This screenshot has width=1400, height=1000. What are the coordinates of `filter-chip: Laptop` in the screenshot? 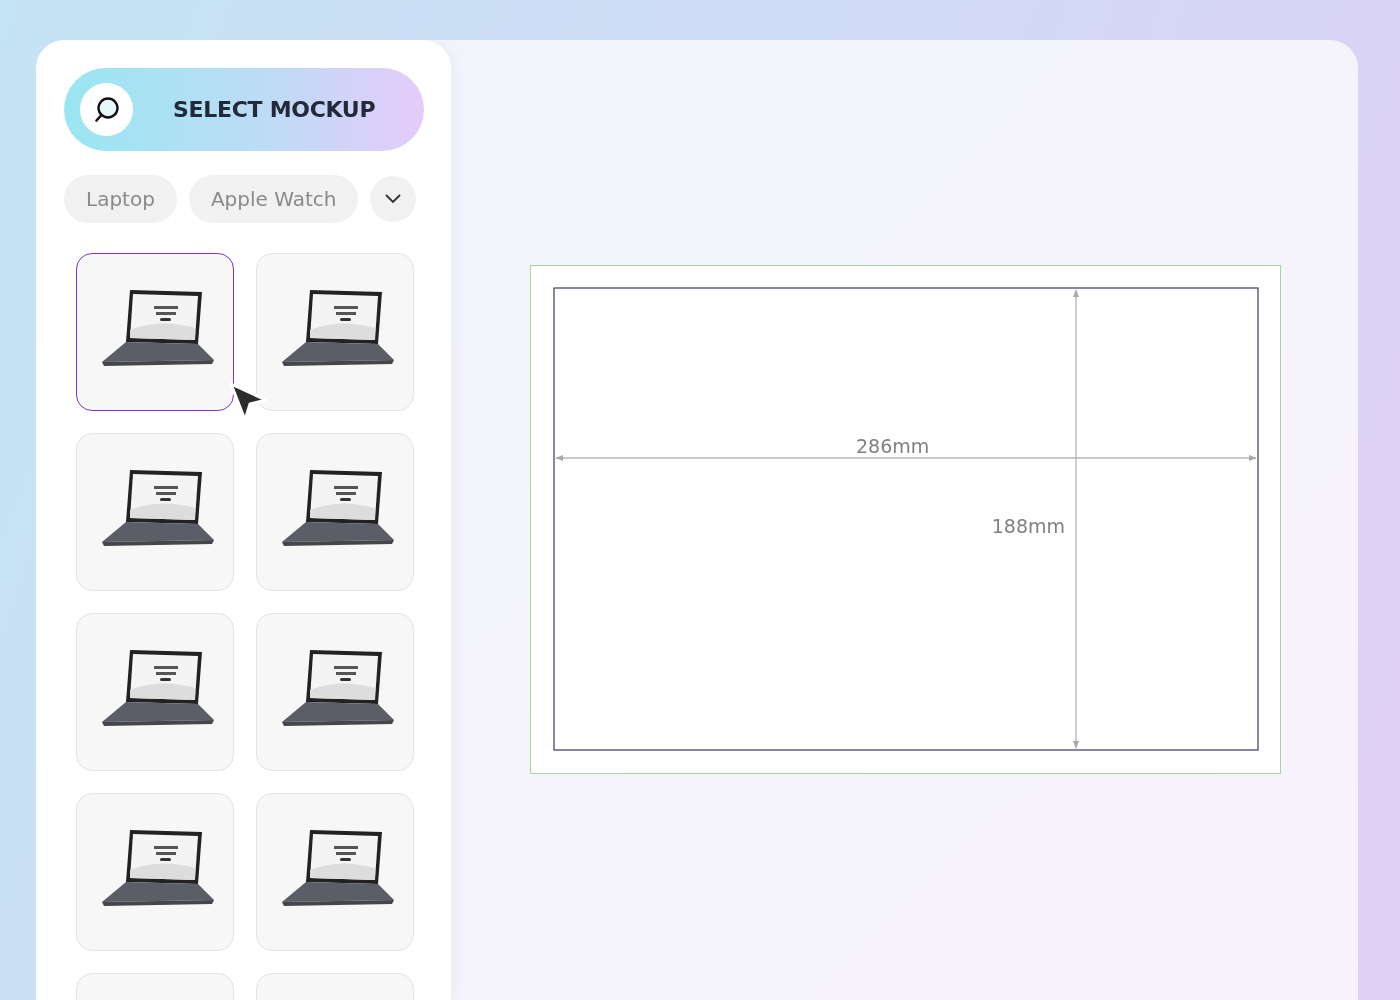 It's located at (120, 199).